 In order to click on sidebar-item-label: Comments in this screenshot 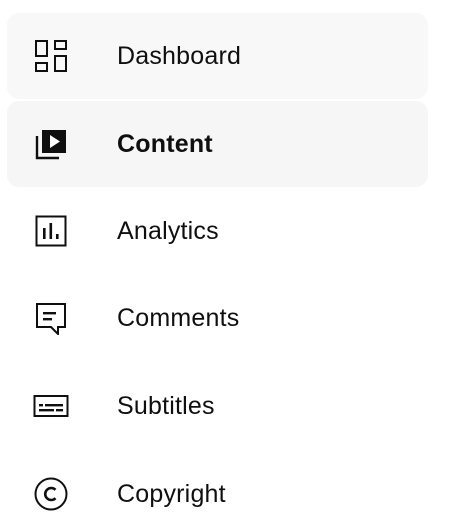, I will do `click(178, 317)`.